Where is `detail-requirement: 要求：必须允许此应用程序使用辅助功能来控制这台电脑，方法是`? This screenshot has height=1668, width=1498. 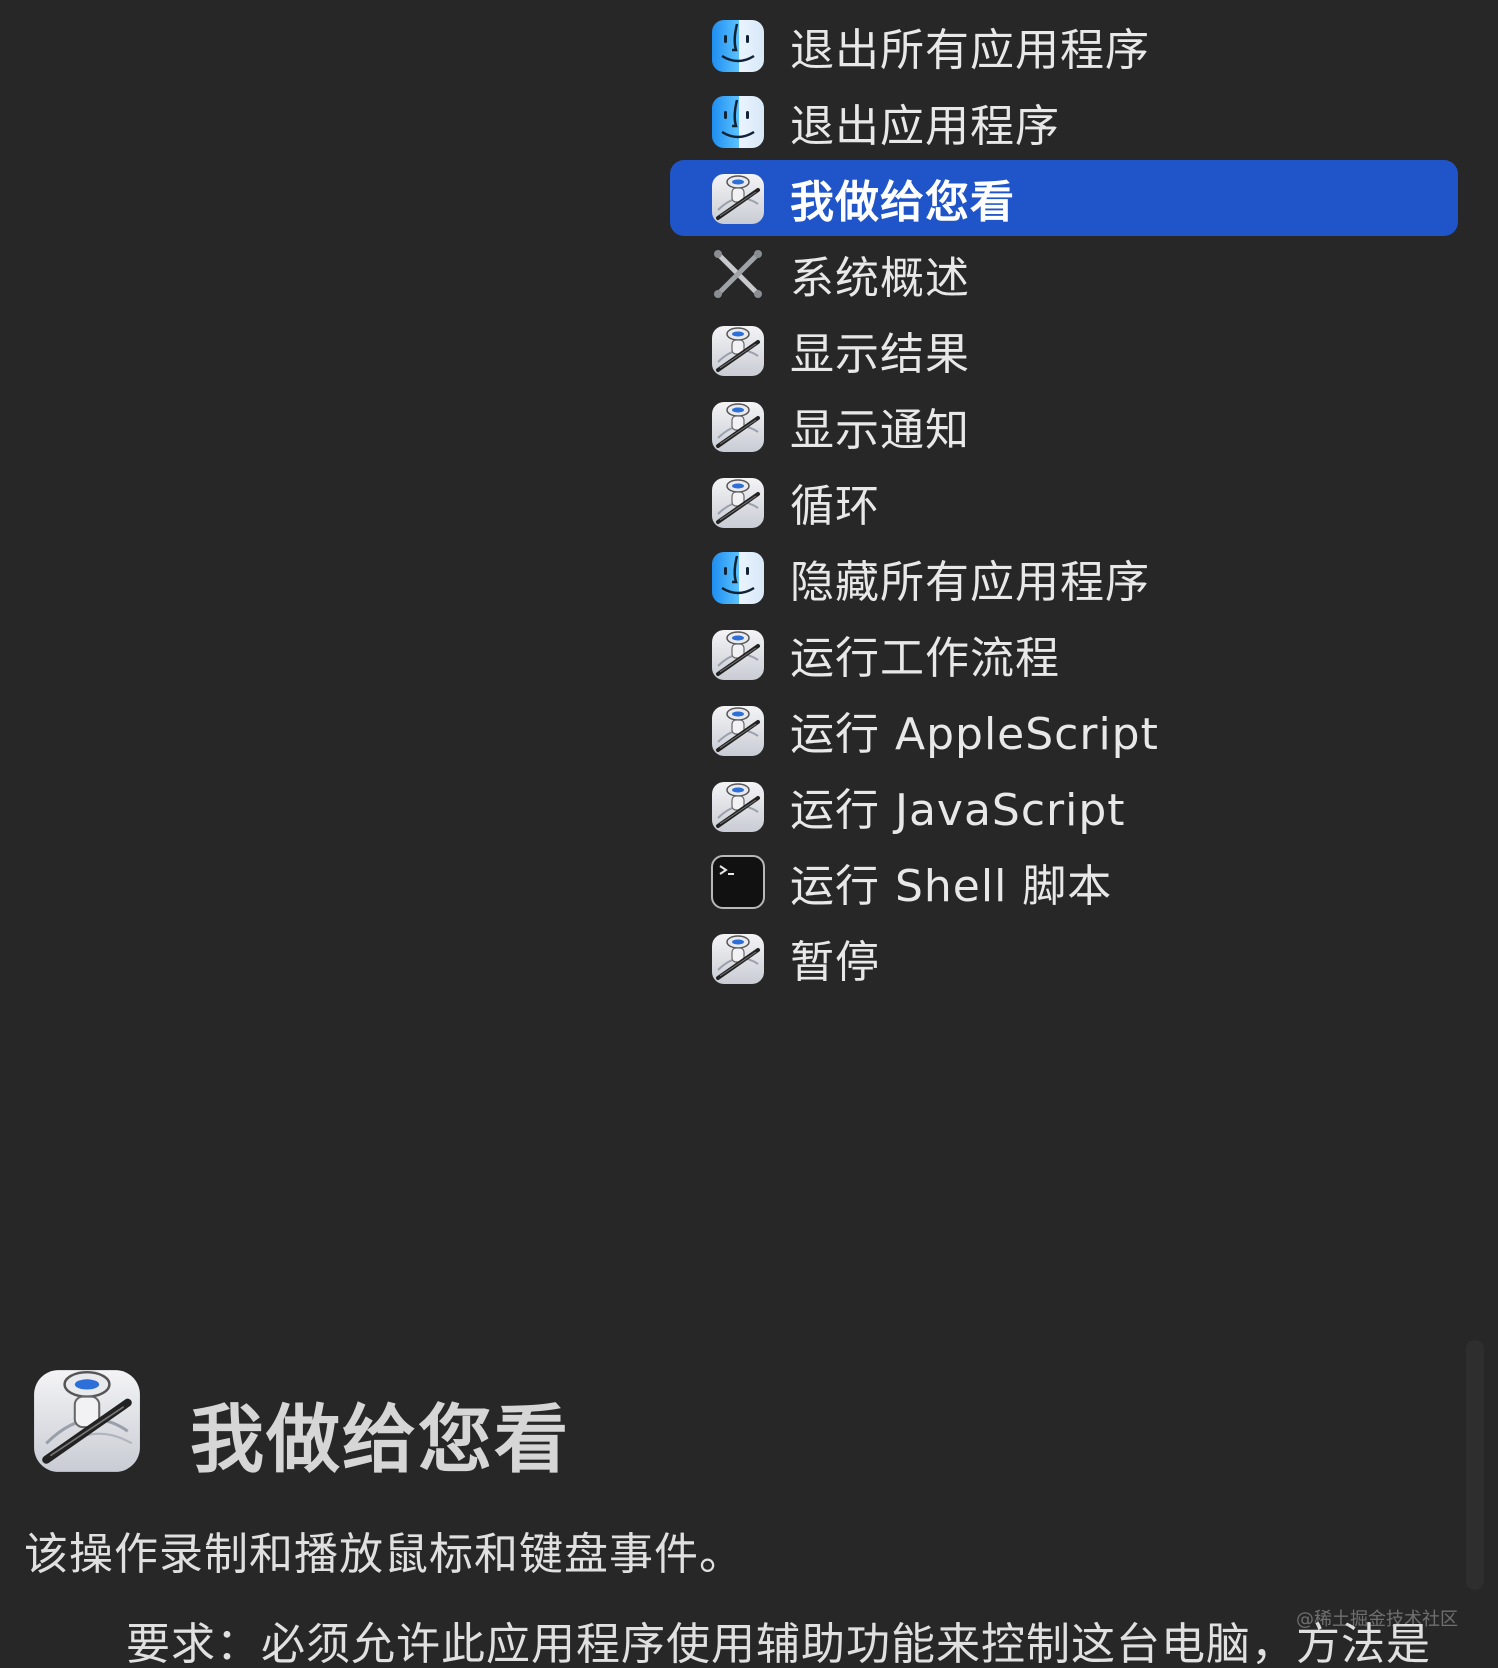
detail-requirement: 要求：必须允许此应用程序使用辅助功能来控制这台电脑，方法是 is located at coordinates (778, 1643).